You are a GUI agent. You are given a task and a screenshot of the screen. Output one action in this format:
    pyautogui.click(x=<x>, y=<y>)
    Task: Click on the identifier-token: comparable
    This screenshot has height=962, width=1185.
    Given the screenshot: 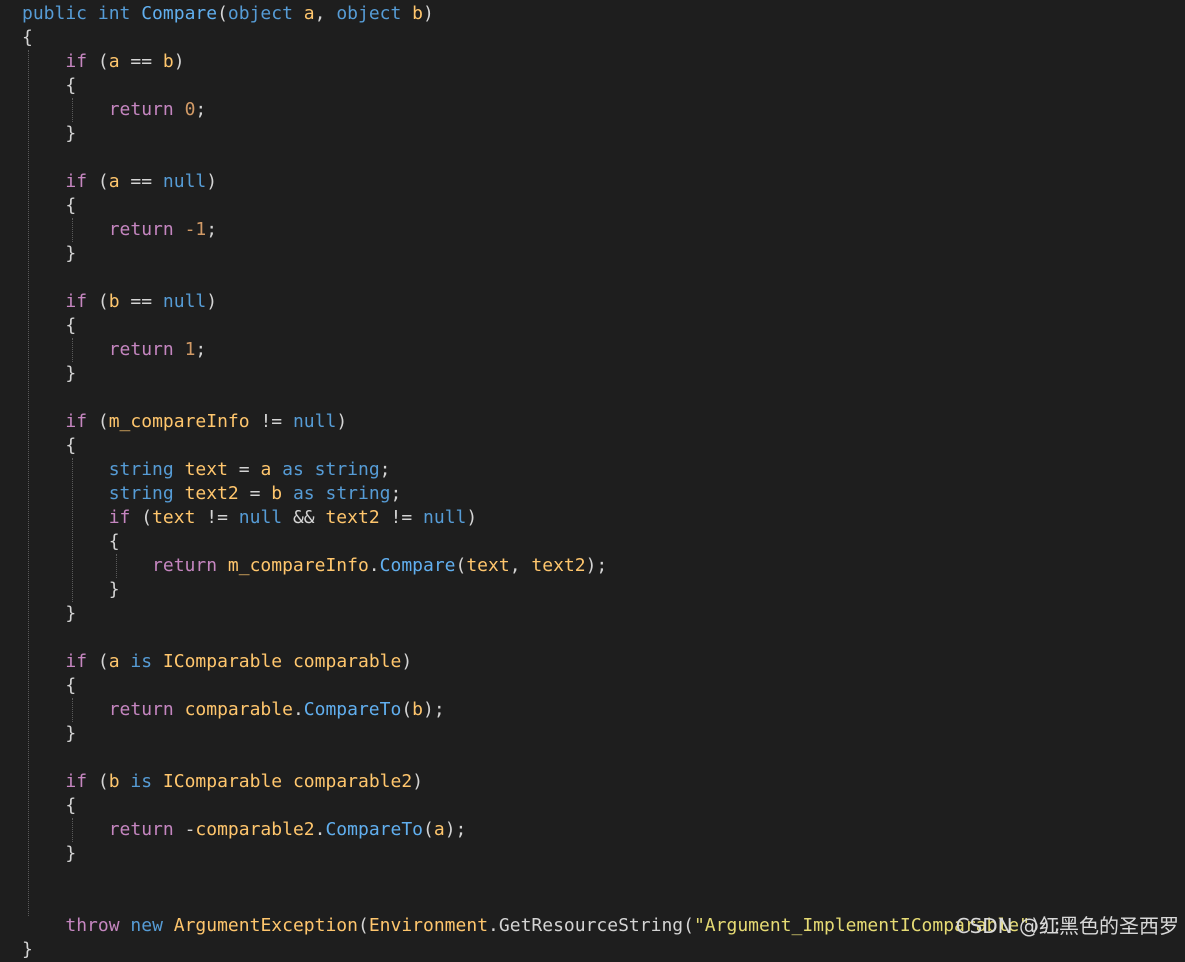 What is the action you would take?
    pyautogui.click(x=347, y=661)
    